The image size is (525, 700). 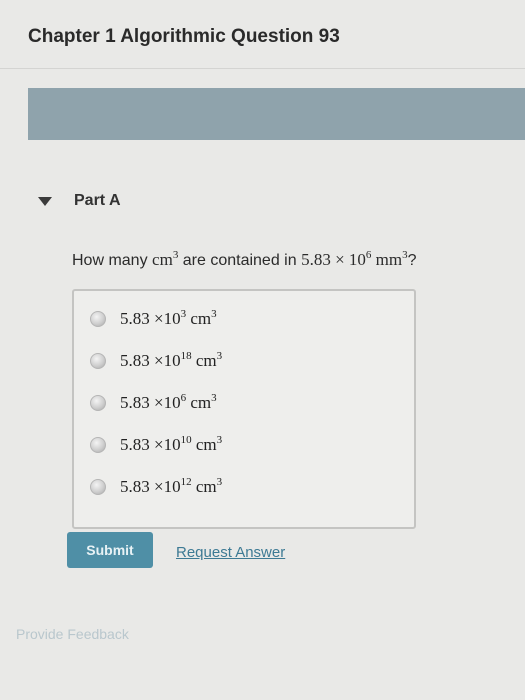 I want to click on answer-option: 5.83 ×106 cm3, so click(x=153, y=403).